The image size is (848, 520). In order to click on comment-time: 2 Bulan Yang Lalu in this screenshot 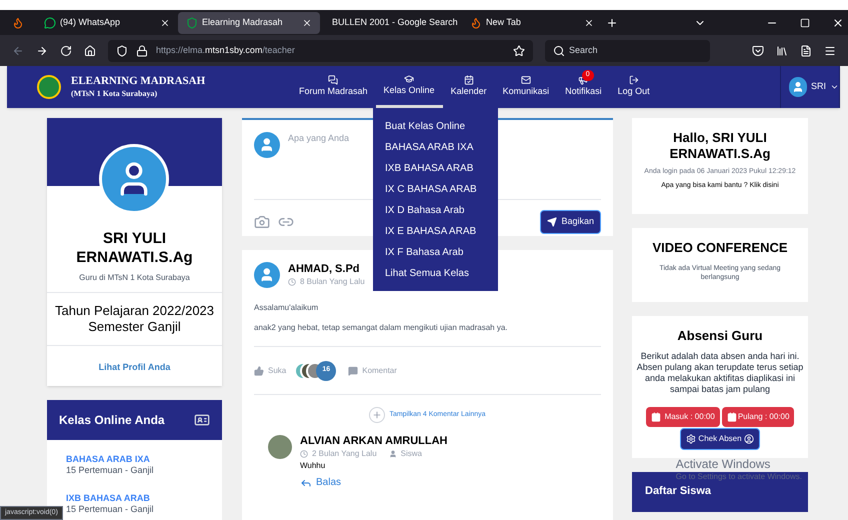, I will do `click(344, 453)`.